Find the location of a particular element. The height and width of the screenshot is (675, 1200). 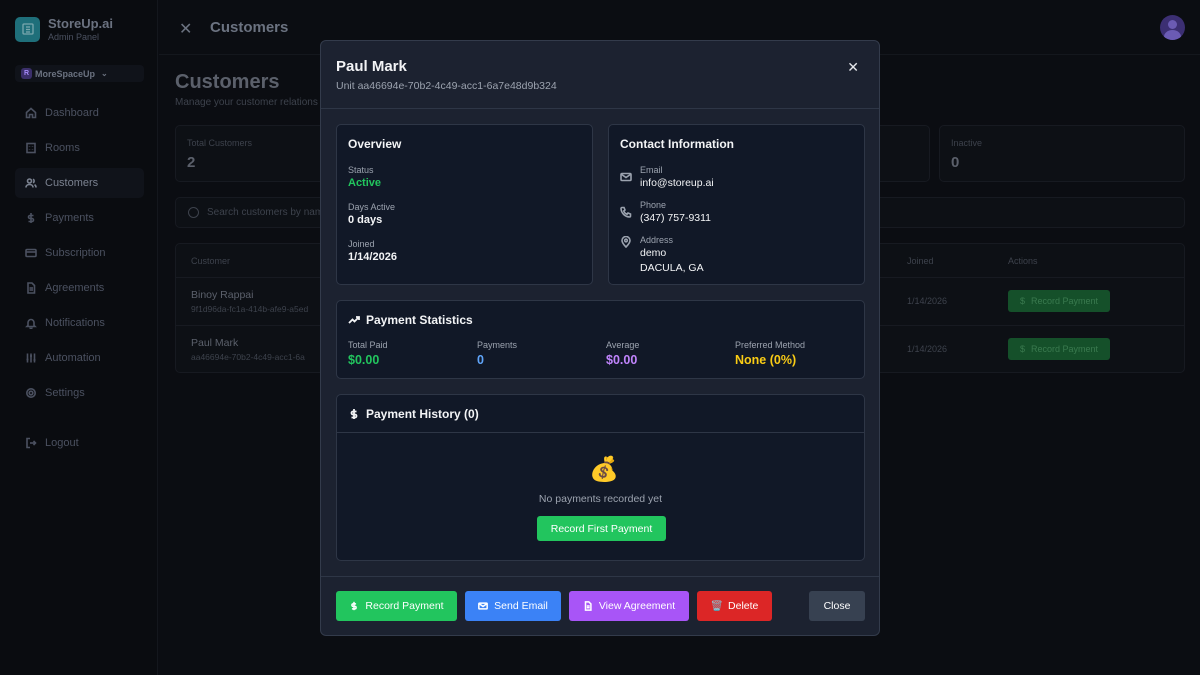

stat-card-total-customers: Total Customers 2 is located at coordinates (250, 153).